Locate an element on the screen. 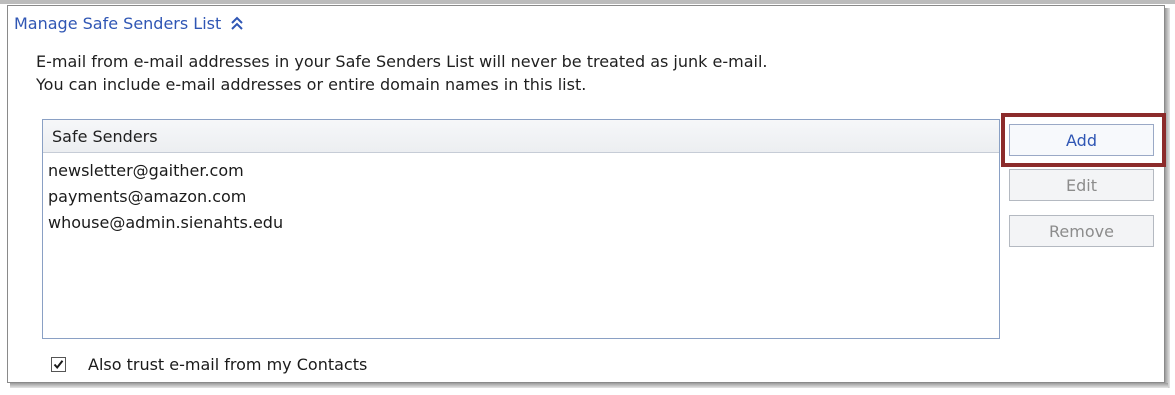 Image resolution: width=1175 pixels, height=395 pixels. add-button: Add is located at coordinates (1081, 140).